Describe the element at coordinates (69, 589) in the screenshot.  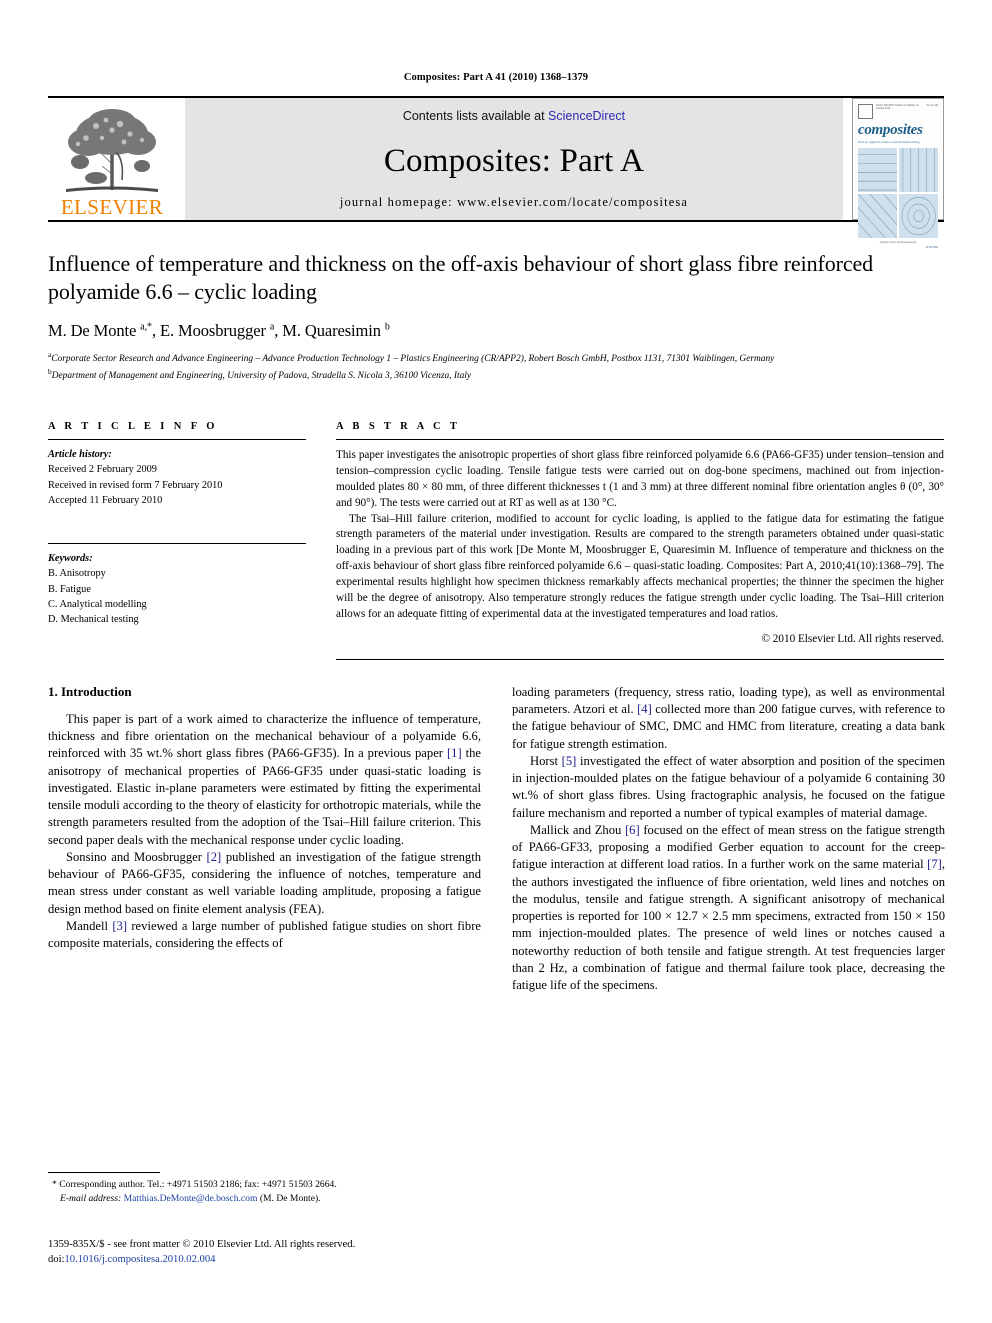
I see `keyword-item: B. Fatigue` at that location.